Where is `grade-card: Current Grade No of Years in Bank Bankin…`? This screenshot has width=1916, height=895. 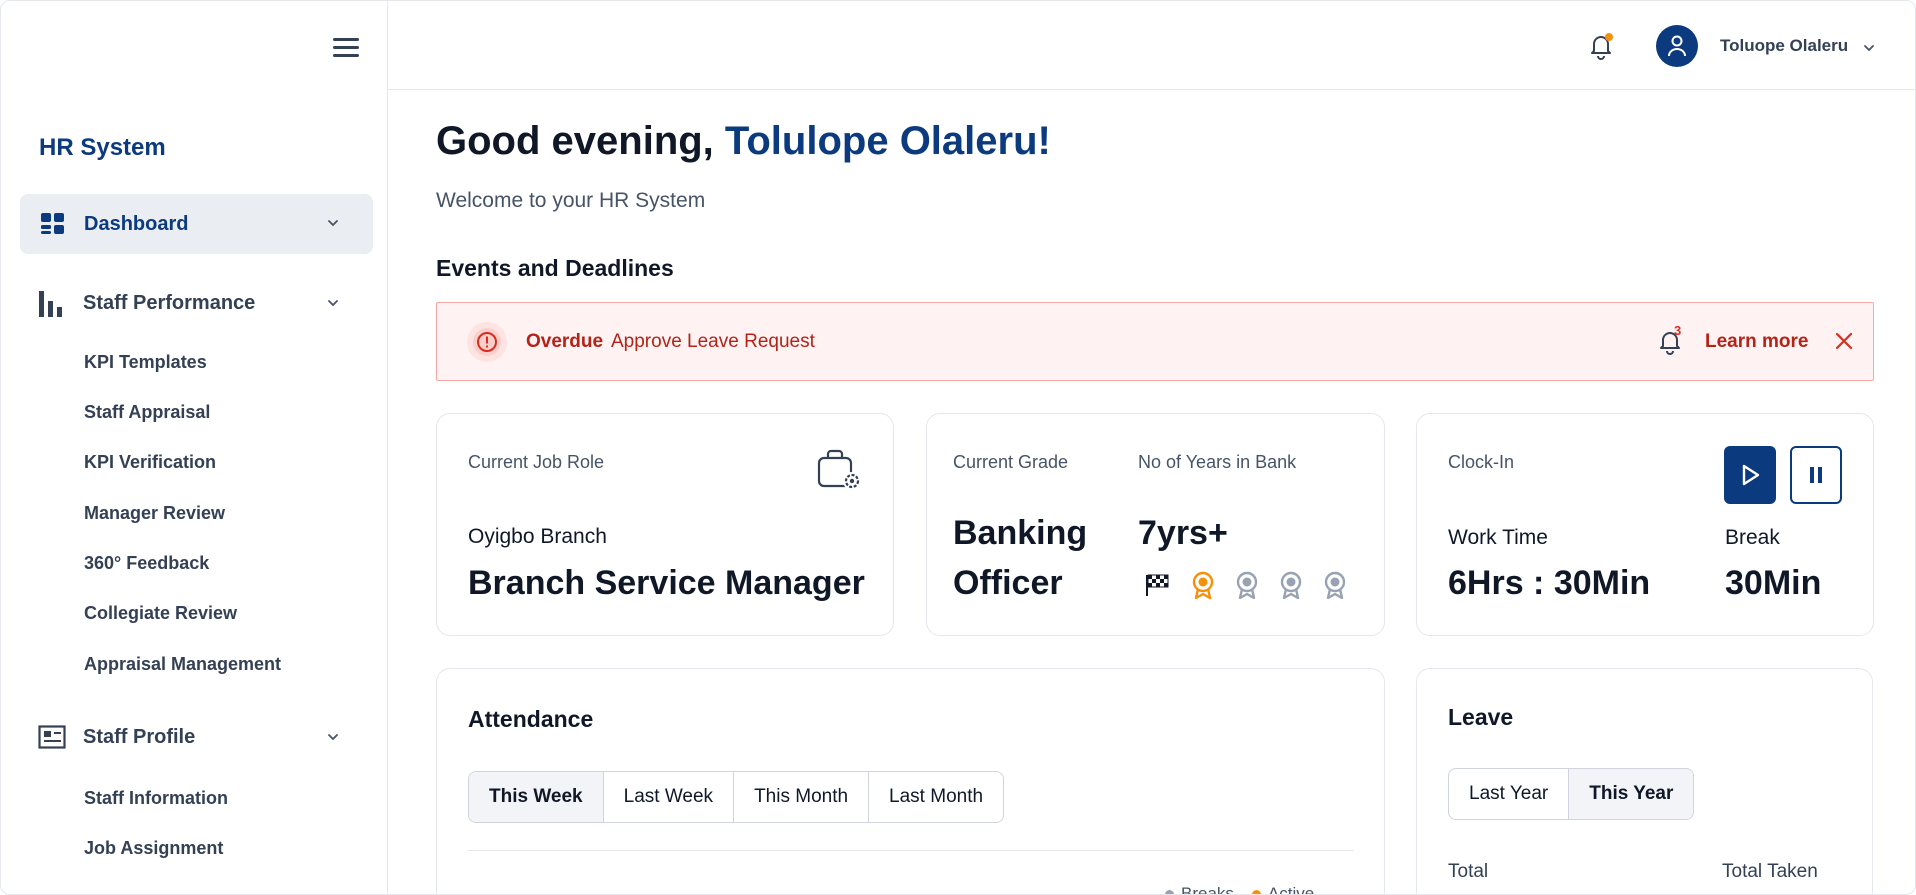
grade-card: Current Grade No of Years in Bank Bankin… is located at coordinates (1155, 524).